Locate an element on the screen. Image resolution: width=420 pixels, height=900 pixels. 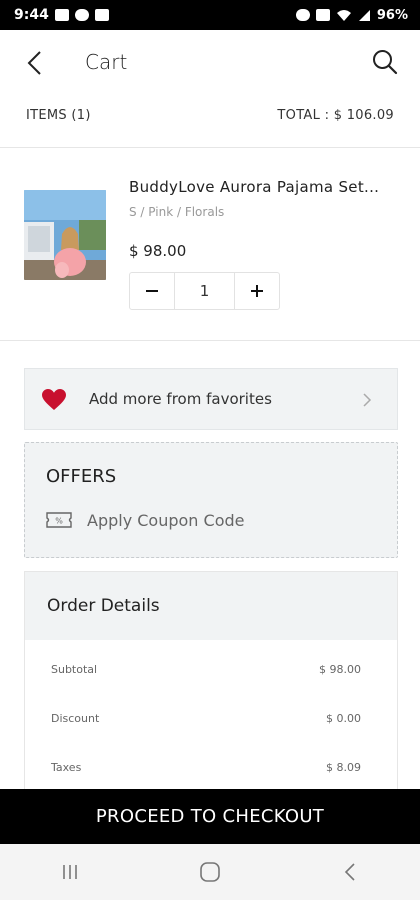
home-icon is located at coordinates (210, 872).